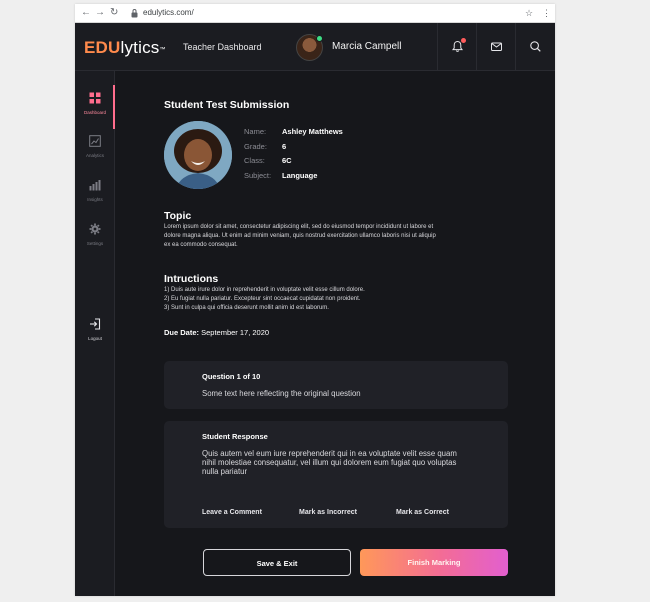 The height and width of the screenshot is (602, 650). I want to click on notifications-button, so click(456, 46).